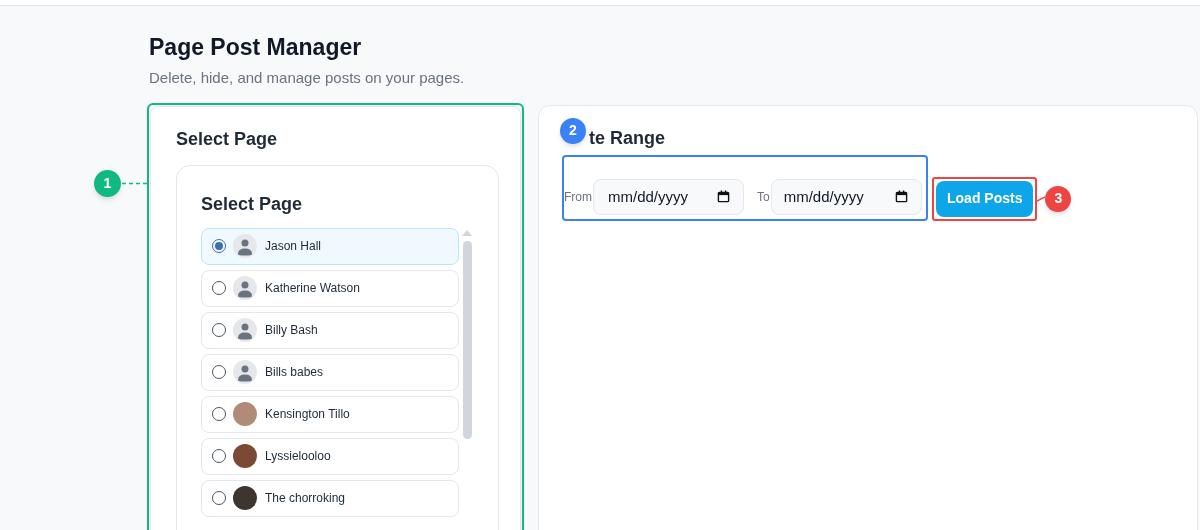 The image size is (1200, 530). What do you see at coordinates (578, 197) in the screenshot?
I see `from-label: From` at bounding box center [578, 197].